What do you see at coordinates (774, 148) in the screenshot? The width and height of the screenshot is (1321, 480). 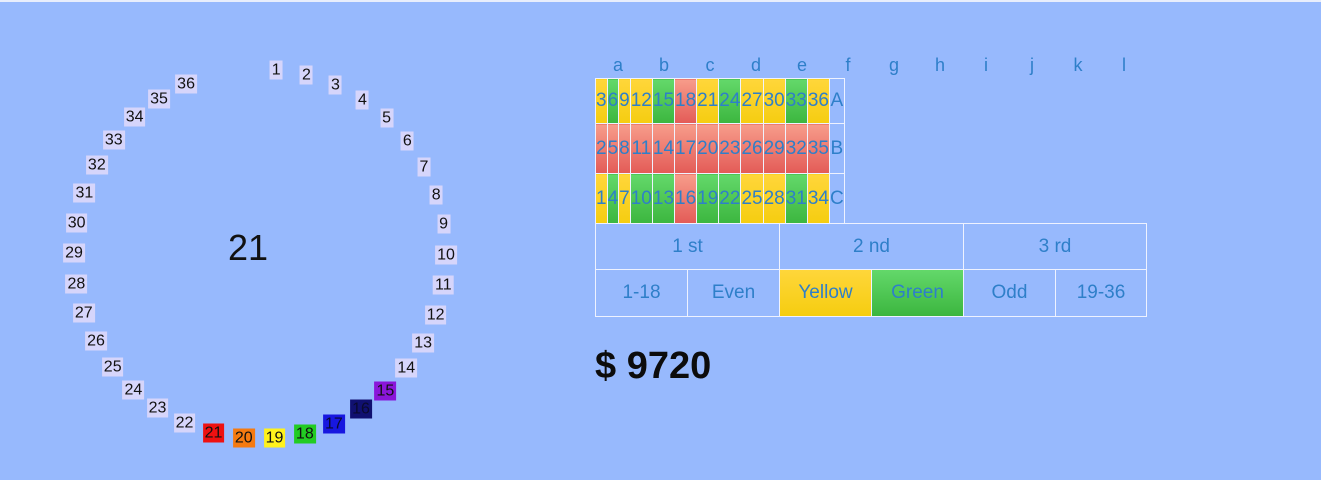 I see `number-cell-29: 29` at bounding box center [774, 148].